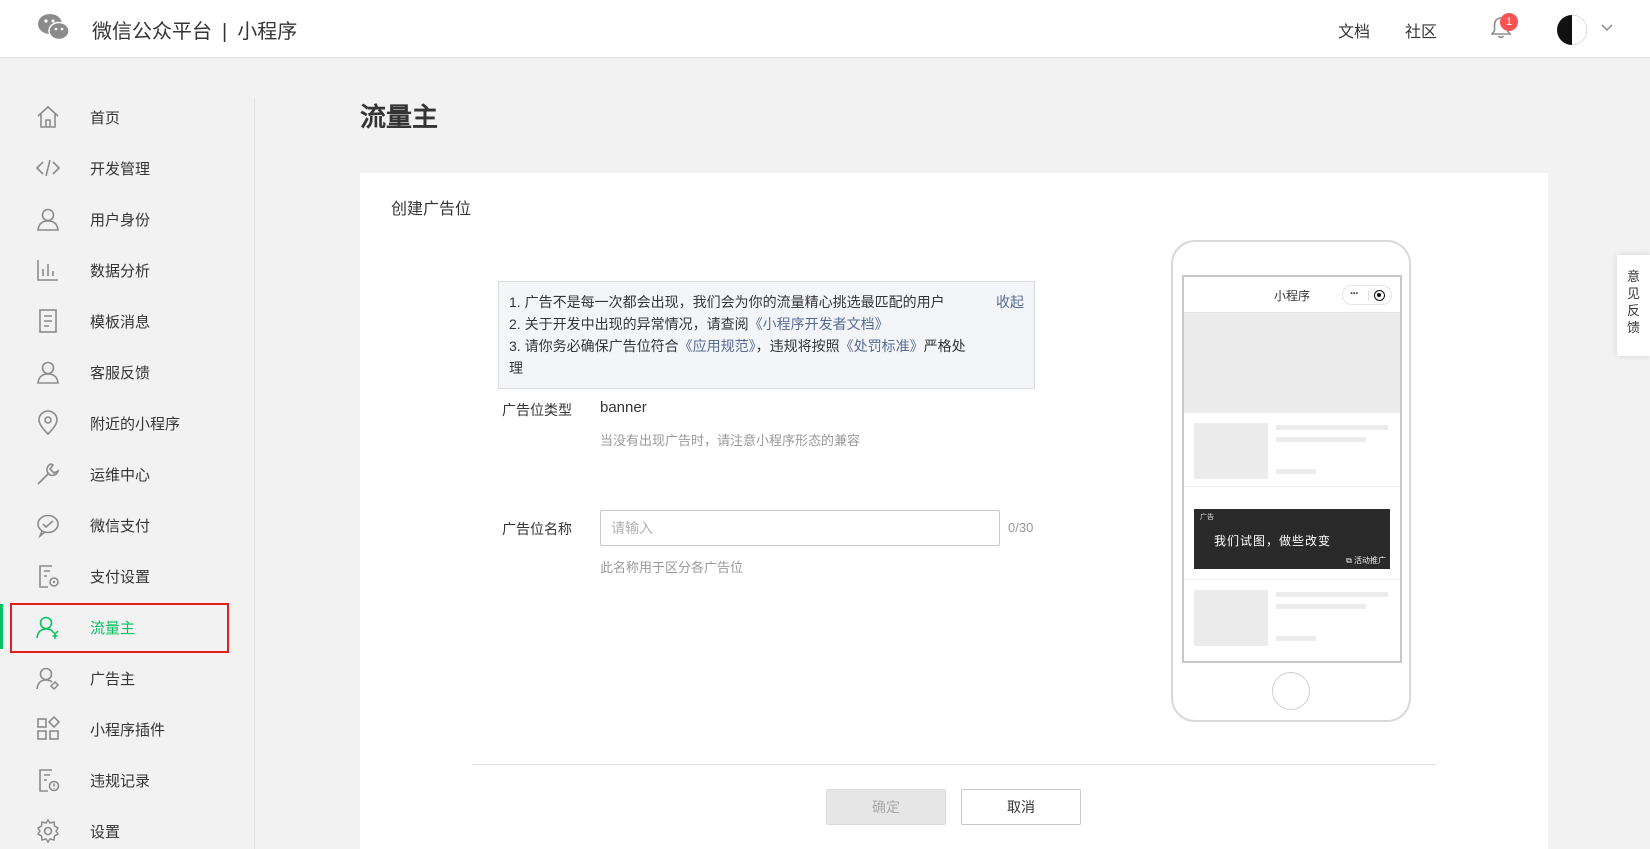 Image resolution: width=1650 pixels, height=849 pixels. What do you see at coordinates (48, 219) in the screenshot?
I see `user-icon` at bounding box center [48, 219].